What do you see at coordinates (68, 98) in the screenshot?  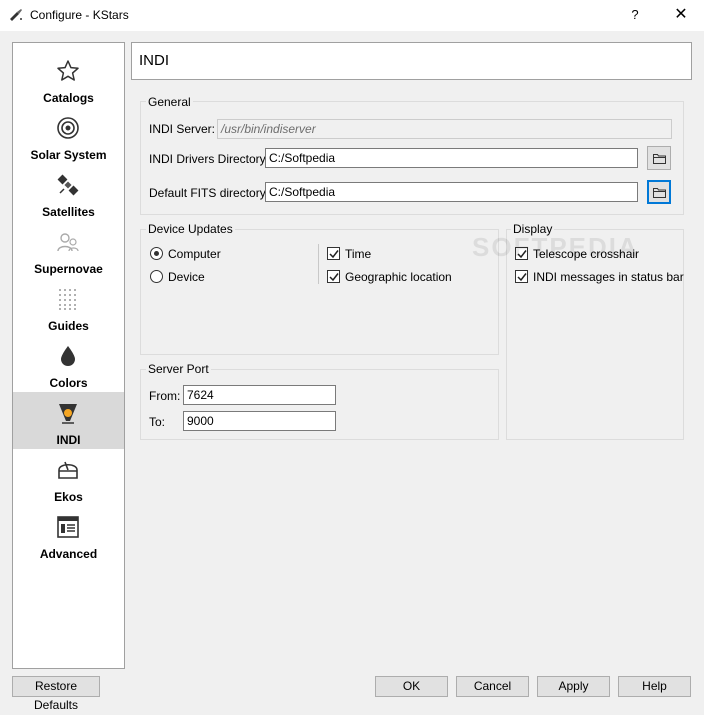 I see `sidebar-item-label: Catalogs` at bounding box center [68, 98].